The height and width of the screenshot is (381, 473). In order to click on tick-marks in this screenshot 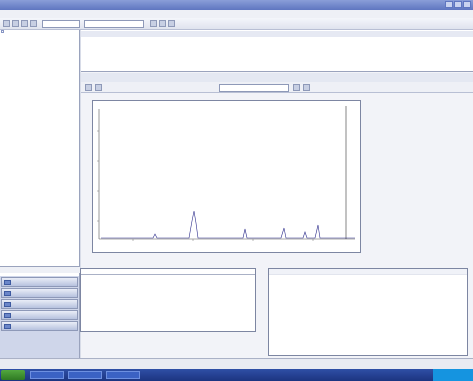, I will do `click(205, 185)`.